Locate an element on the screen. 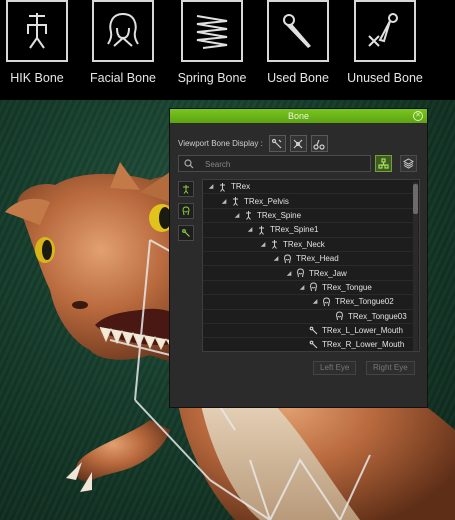 This screenshot has height=520, width=455. tree-row-label: TRex_Spine is located at coordinates (279, 215).